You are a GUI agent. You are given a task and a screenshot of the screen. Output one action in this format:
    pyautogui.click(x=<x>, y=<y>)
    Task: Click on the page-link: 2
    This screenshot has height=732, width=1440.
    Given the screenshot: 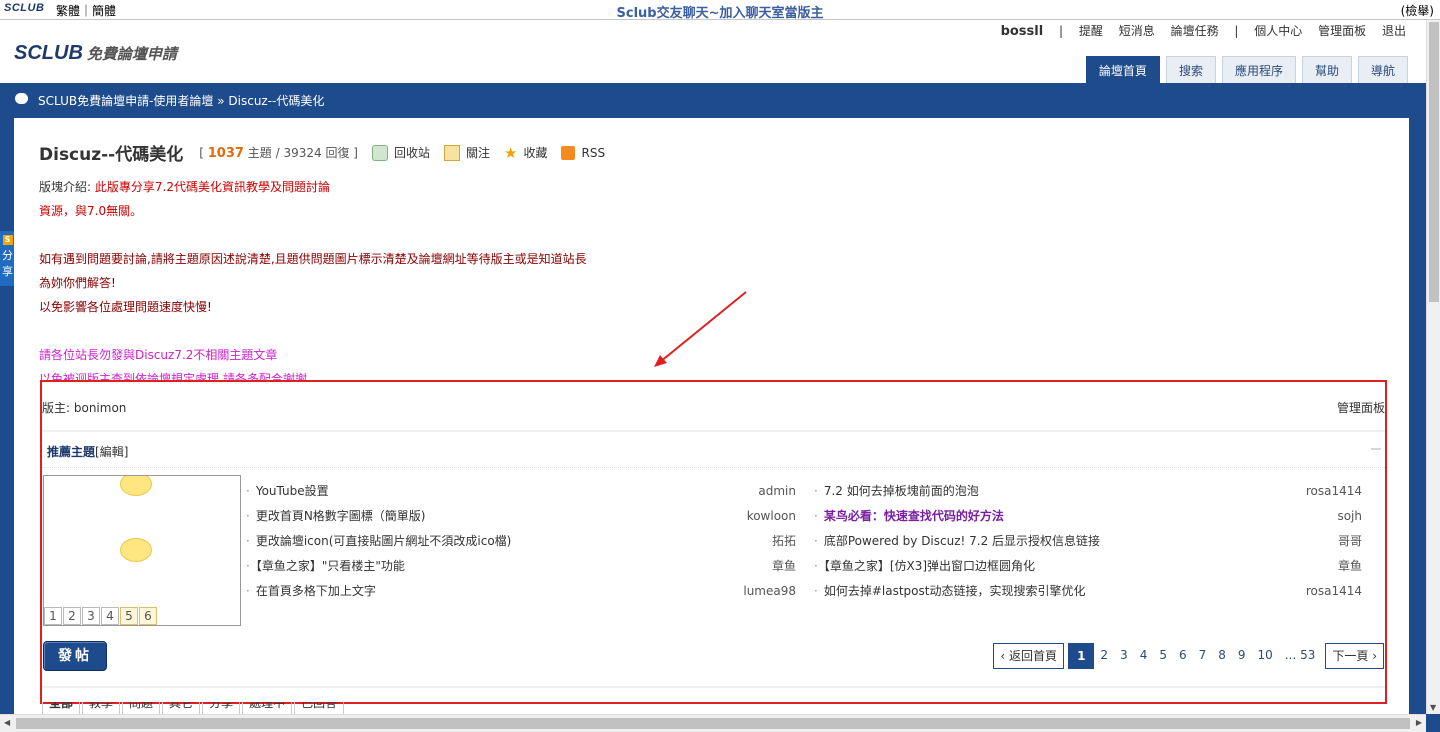 What is the action you would take?
    pyautogui.click(x=1104, y=655)
    